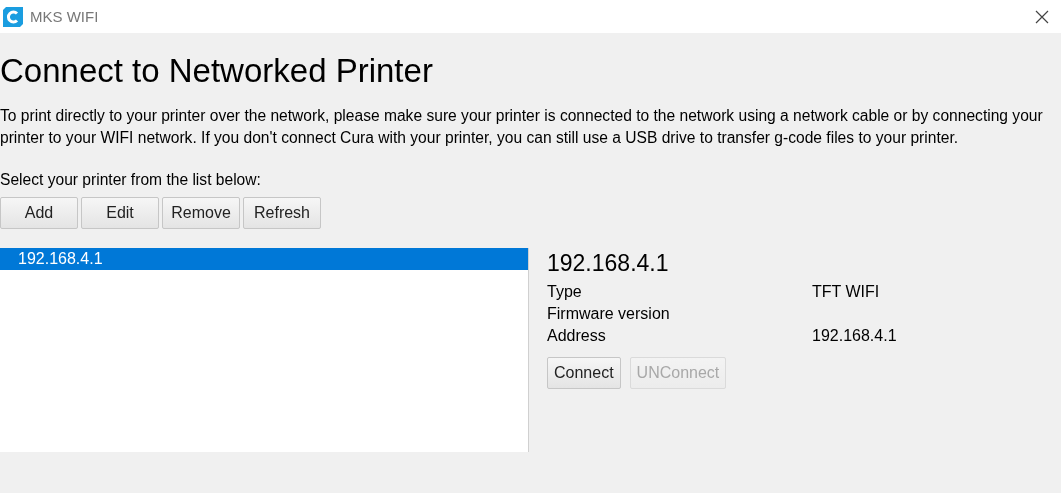 The width and height of the screenshot is (1061, 493). Describe the element at coordinates (565, 292) in the screenshot. I see `property-label: Type` at that location.